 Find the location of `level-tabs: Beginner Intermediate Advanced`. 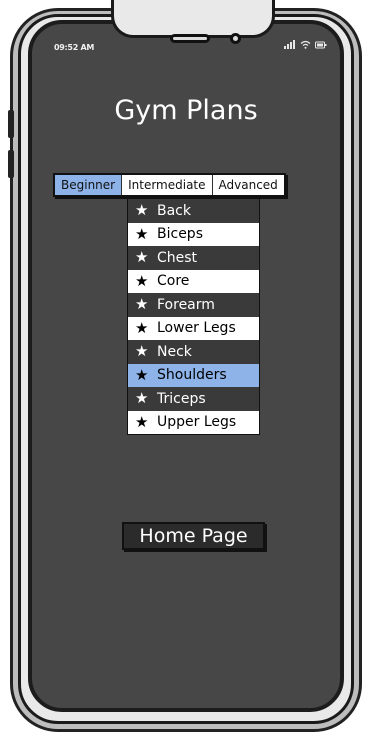

level-tabs: Beginner Intermediate Advanced is located at coordinates (169, 185).